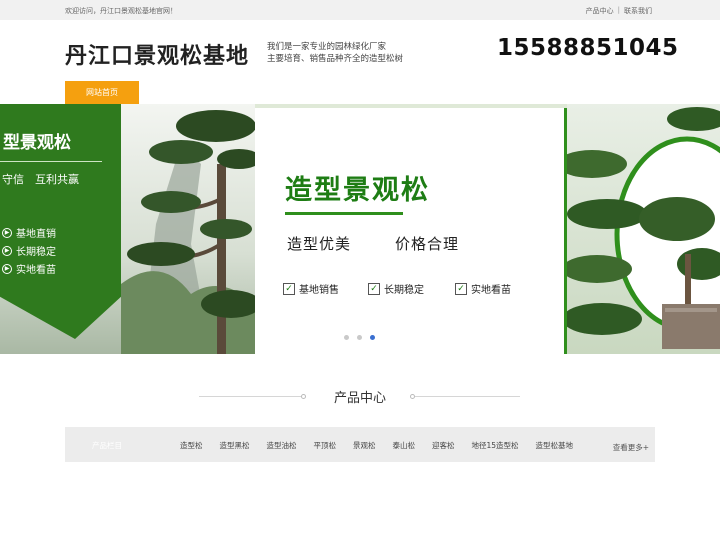 Image resolution: width=720 pixels, height=540 pixels. Describe the element at coordinates (443, 445) in the screenshot. I see `category-link: 迎客松` at that location.